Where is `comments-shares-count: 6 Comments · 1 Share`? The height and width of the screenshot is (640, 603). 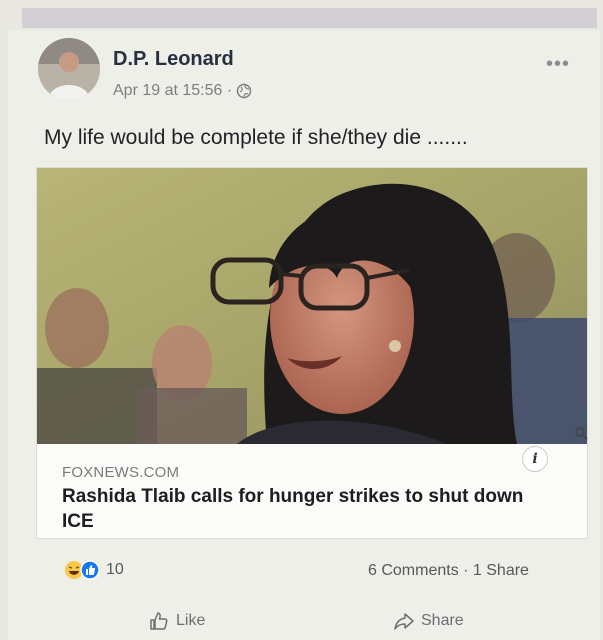
comments-shares-count: 6 Comments · 1 Share is located at coordinates (448, 571).